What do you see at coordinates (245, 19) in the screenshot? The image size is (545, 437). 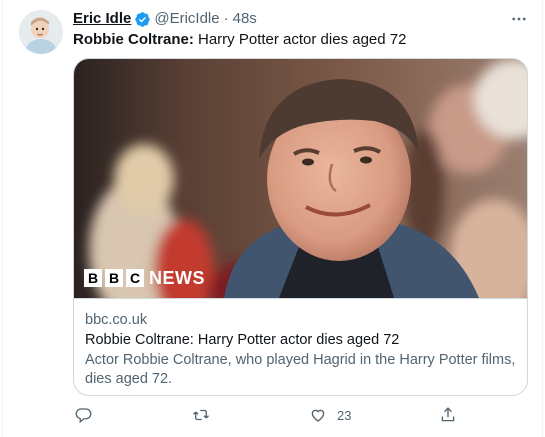 I see `timestamp: 48s` at bounding box center [245, 19].